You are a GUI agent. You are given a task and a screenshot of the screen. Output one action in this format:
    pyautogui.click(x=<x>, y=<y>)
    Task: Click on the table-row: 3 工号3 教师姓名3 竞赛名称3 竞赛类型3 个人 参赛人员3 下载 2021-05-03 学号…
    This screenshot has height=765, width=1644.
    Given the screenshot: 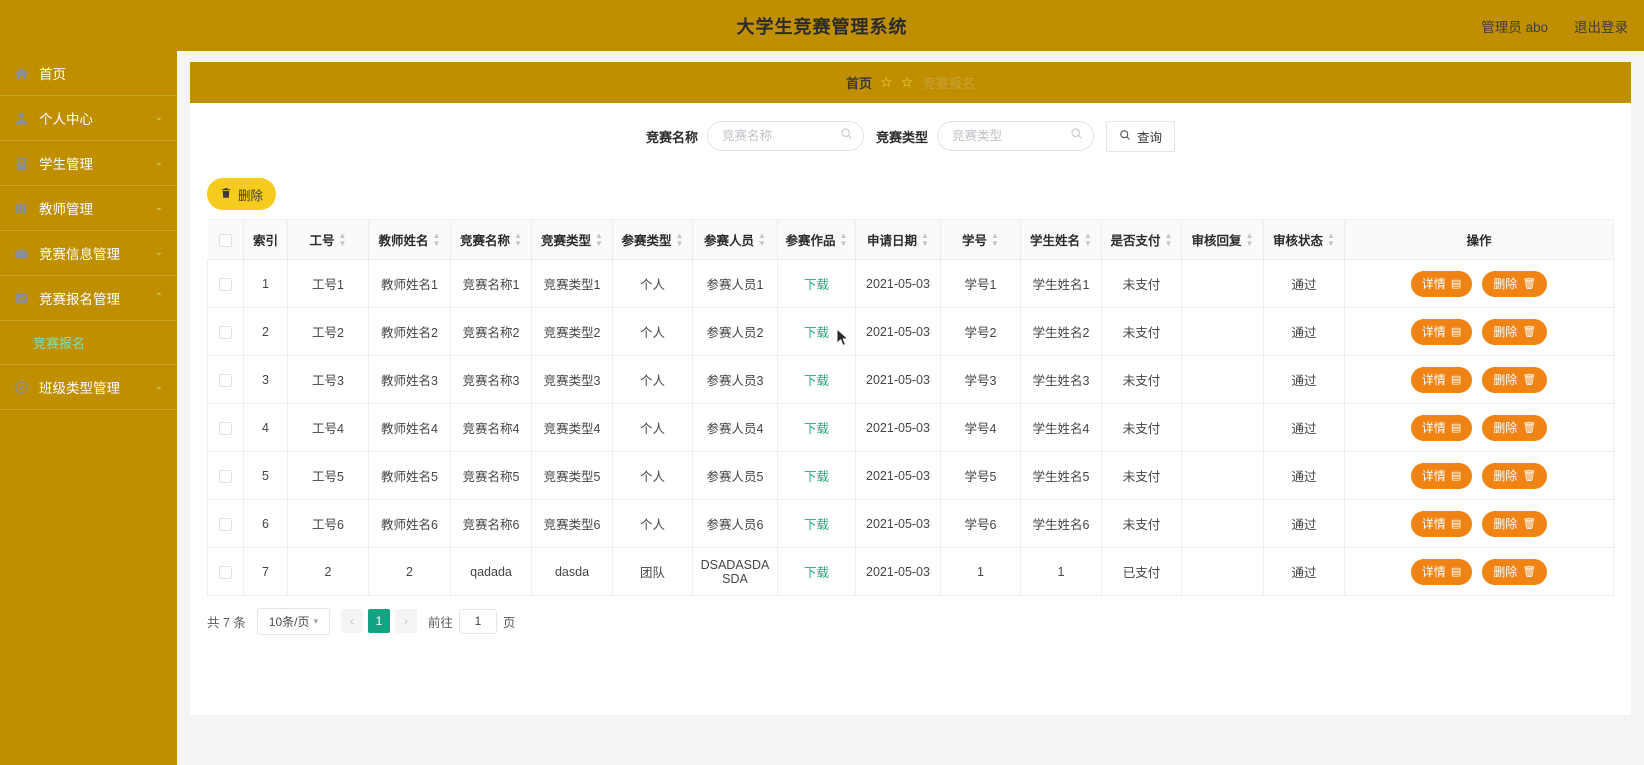 What is the action you would take?
    pyautogui.click(x=910, y=379)
    